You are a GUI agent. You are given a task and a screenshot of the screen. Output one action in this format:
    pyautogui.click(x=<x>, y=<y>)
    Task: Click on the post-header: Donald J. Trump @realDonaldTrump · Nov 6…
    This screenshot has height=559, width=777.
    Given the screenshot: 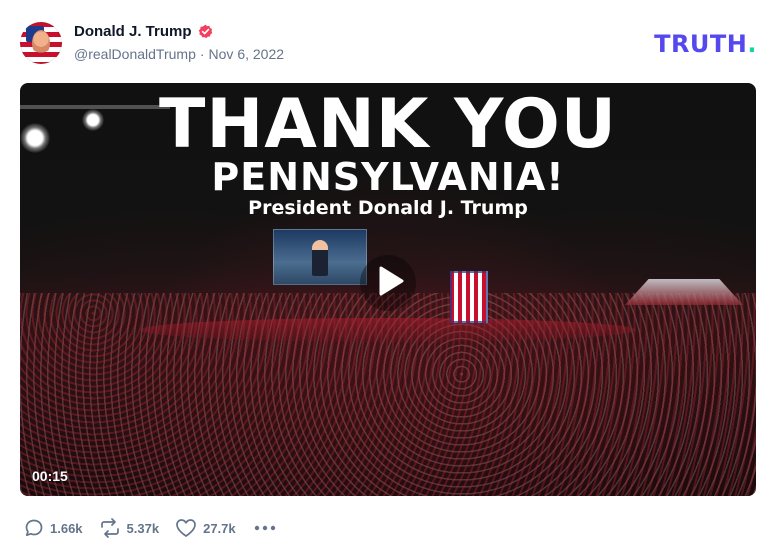 What is the action you would take?
    pyautogui.click(x=388, y=44)
    